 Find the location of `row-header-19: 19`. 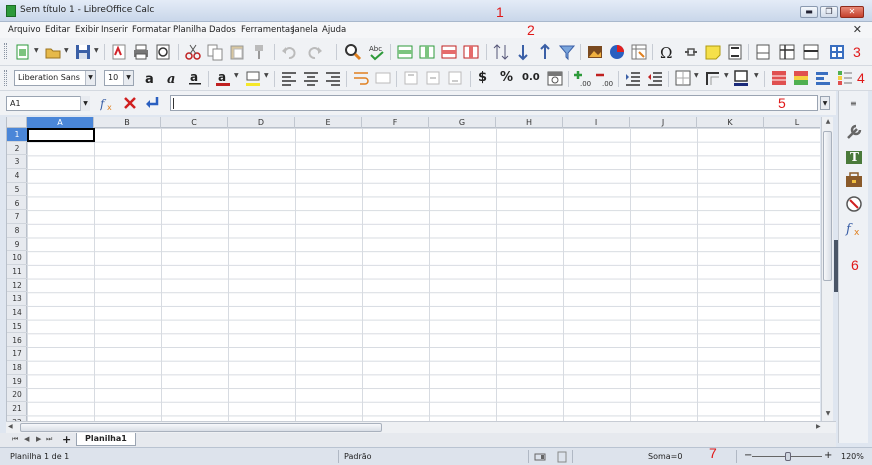

row-header-19: 19 is located at coordinates (17, 382).